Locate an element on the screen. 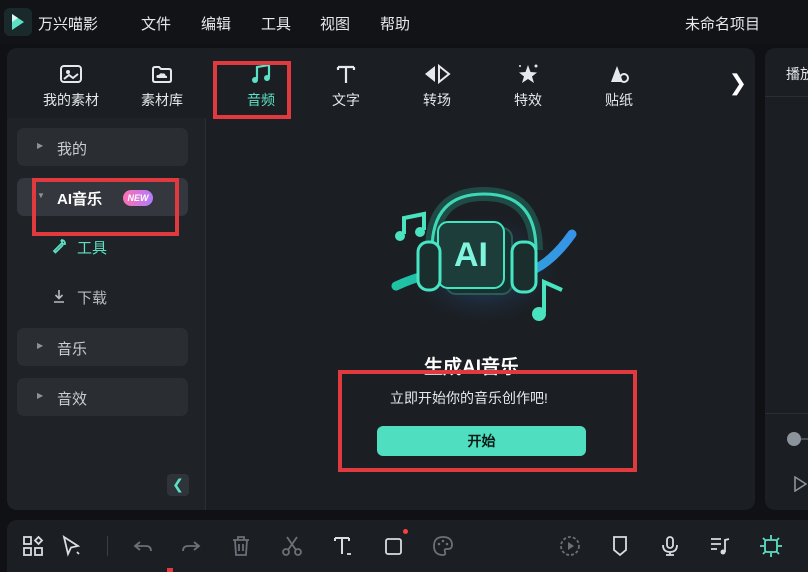 The image size is (808, 572). transition-icon is located at coordinates (438, 74).